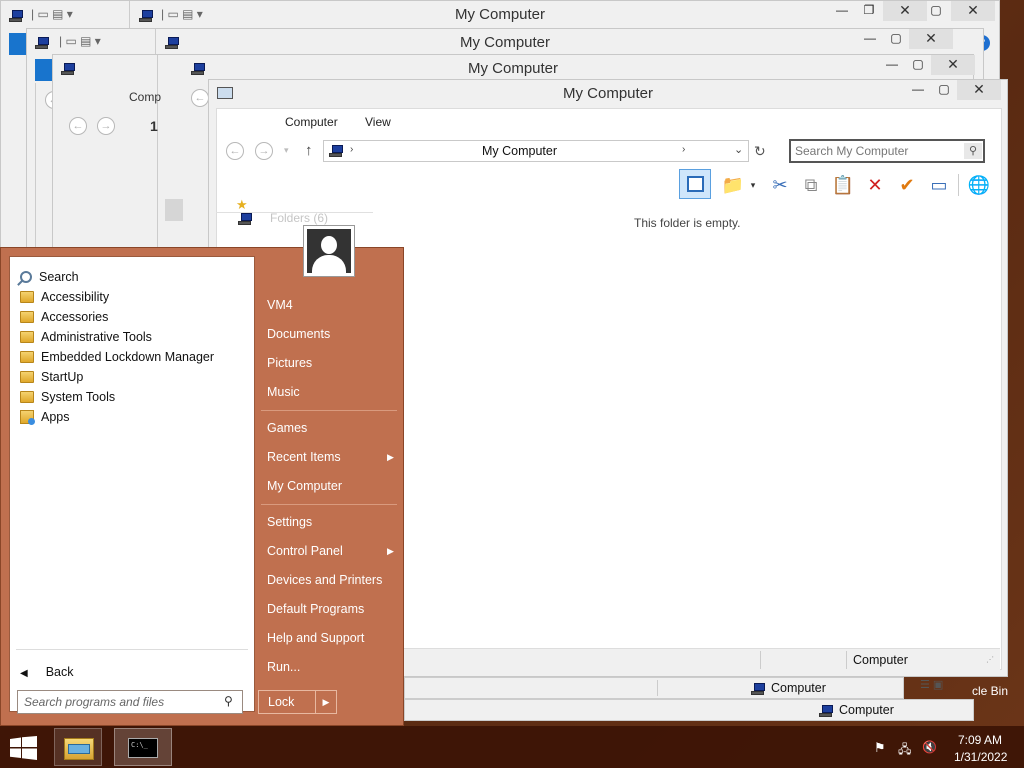  Describe the element at coordinates (811, 185) in the screenshot. I see `copy-icon: ⧉` at that location.